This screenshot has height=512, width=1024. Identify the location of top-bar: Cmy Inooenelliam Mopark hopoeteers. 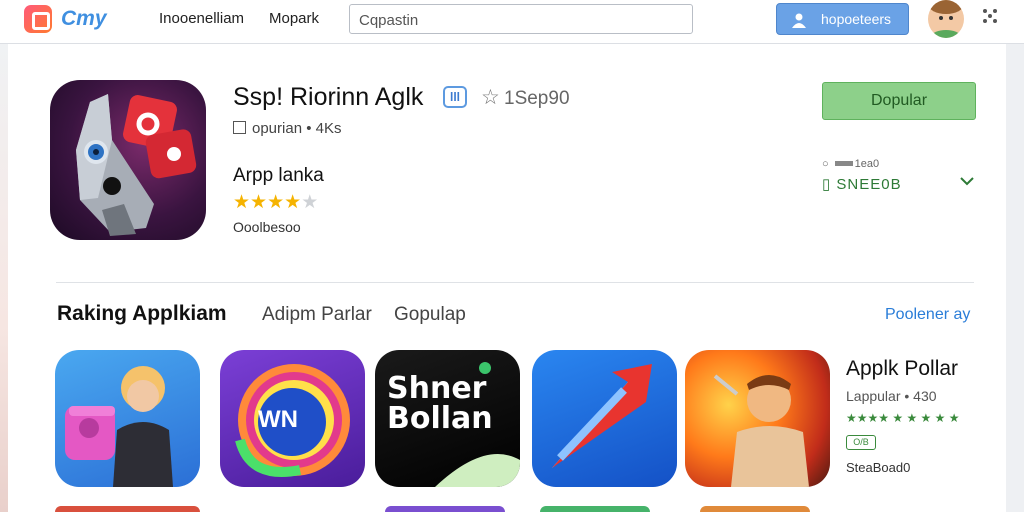
(512, 22).